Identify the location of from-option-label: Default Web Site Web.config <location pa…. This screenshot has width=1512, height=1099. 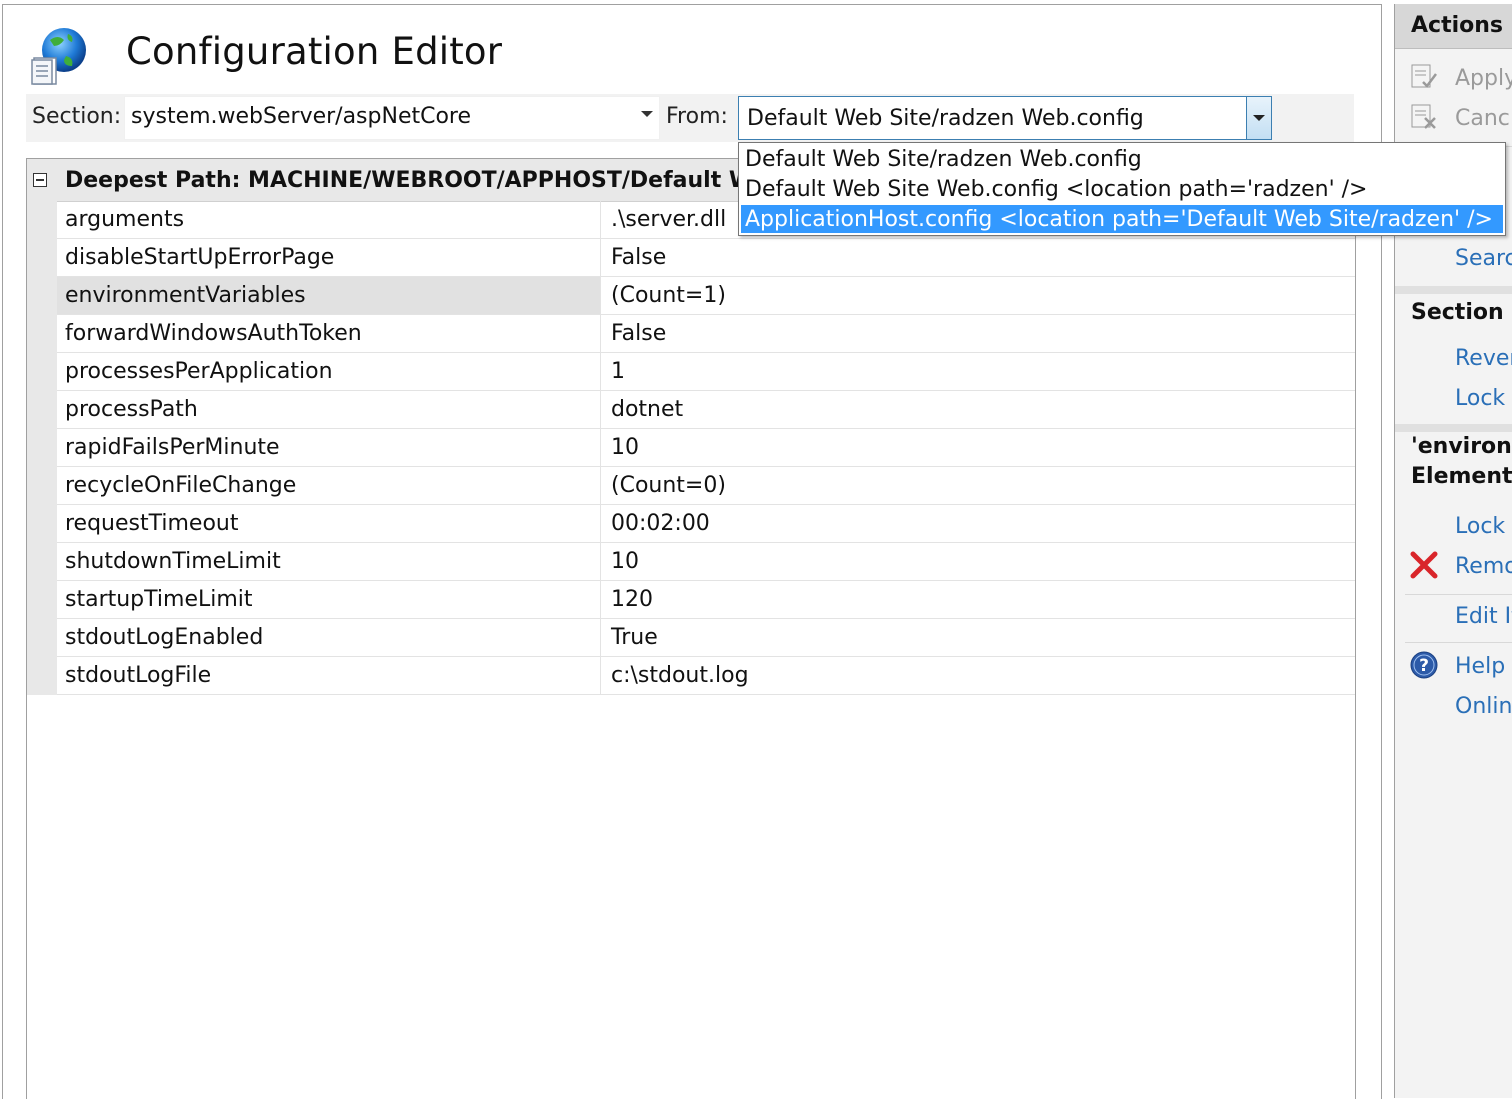
(1056, 189).